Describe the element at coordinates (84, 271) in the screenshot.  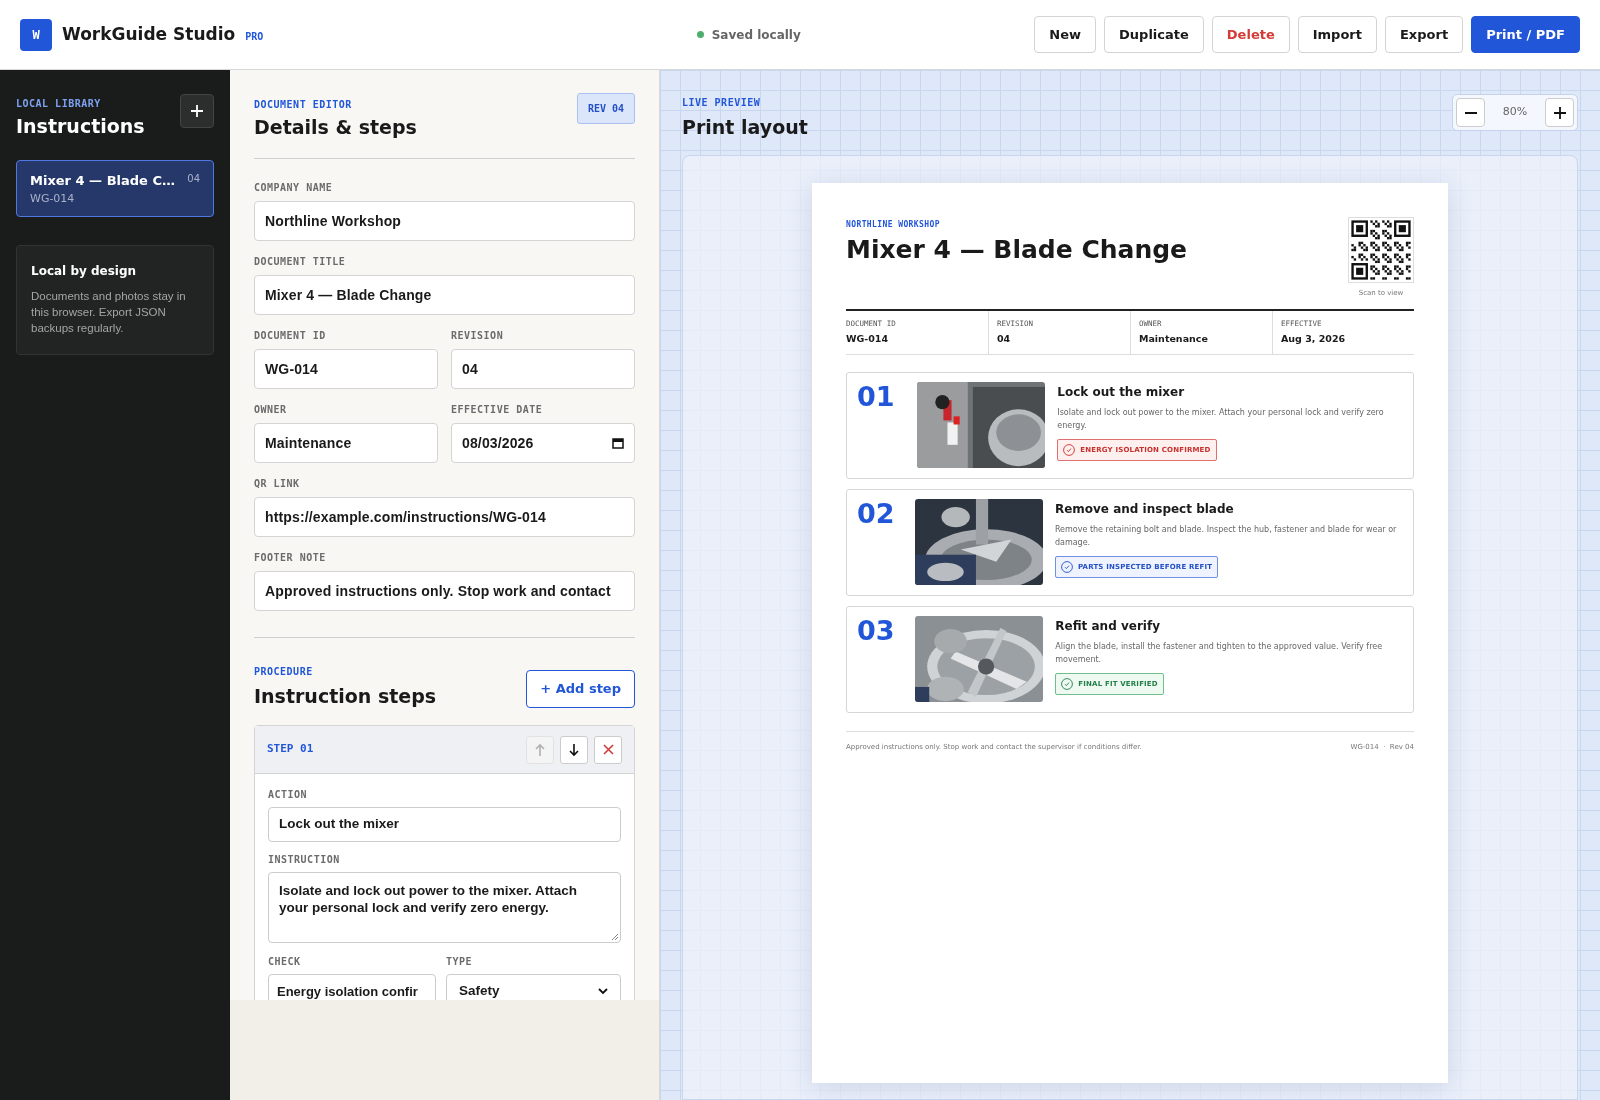
I see `info-title: Local by design` at that location.